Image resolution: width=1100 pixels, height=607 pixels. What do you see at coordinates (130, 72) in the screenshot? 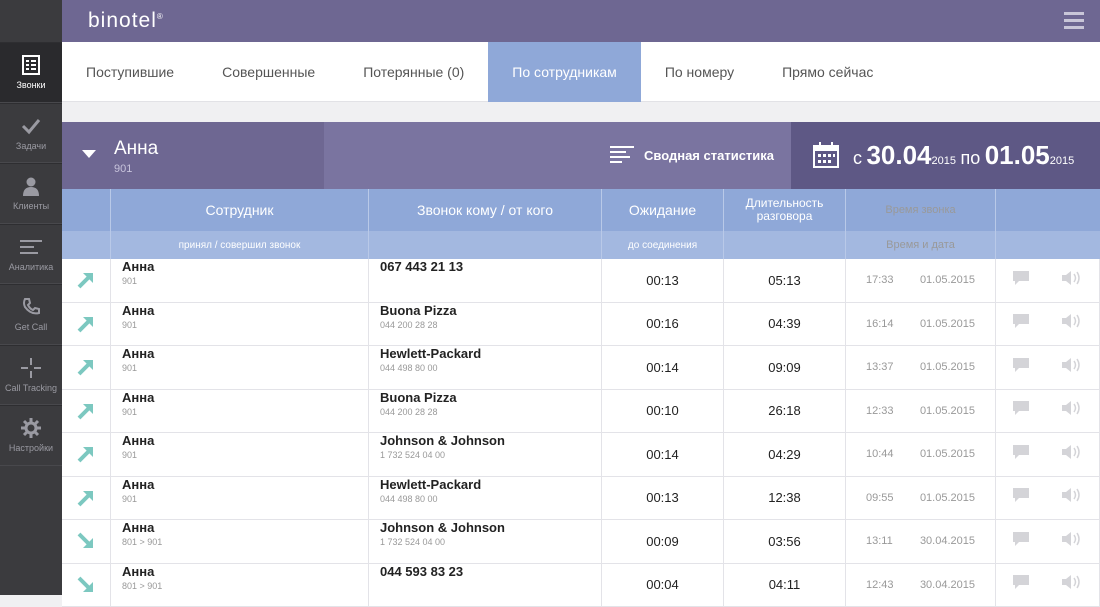
I see `tab-0: Поступившие` at bounding box center [130, 72].